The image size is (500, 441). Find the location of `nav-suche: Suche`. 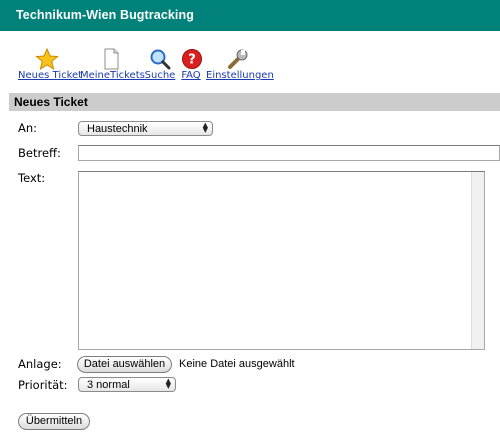

nav-suche: Suche is located at coordinates (160, 64).